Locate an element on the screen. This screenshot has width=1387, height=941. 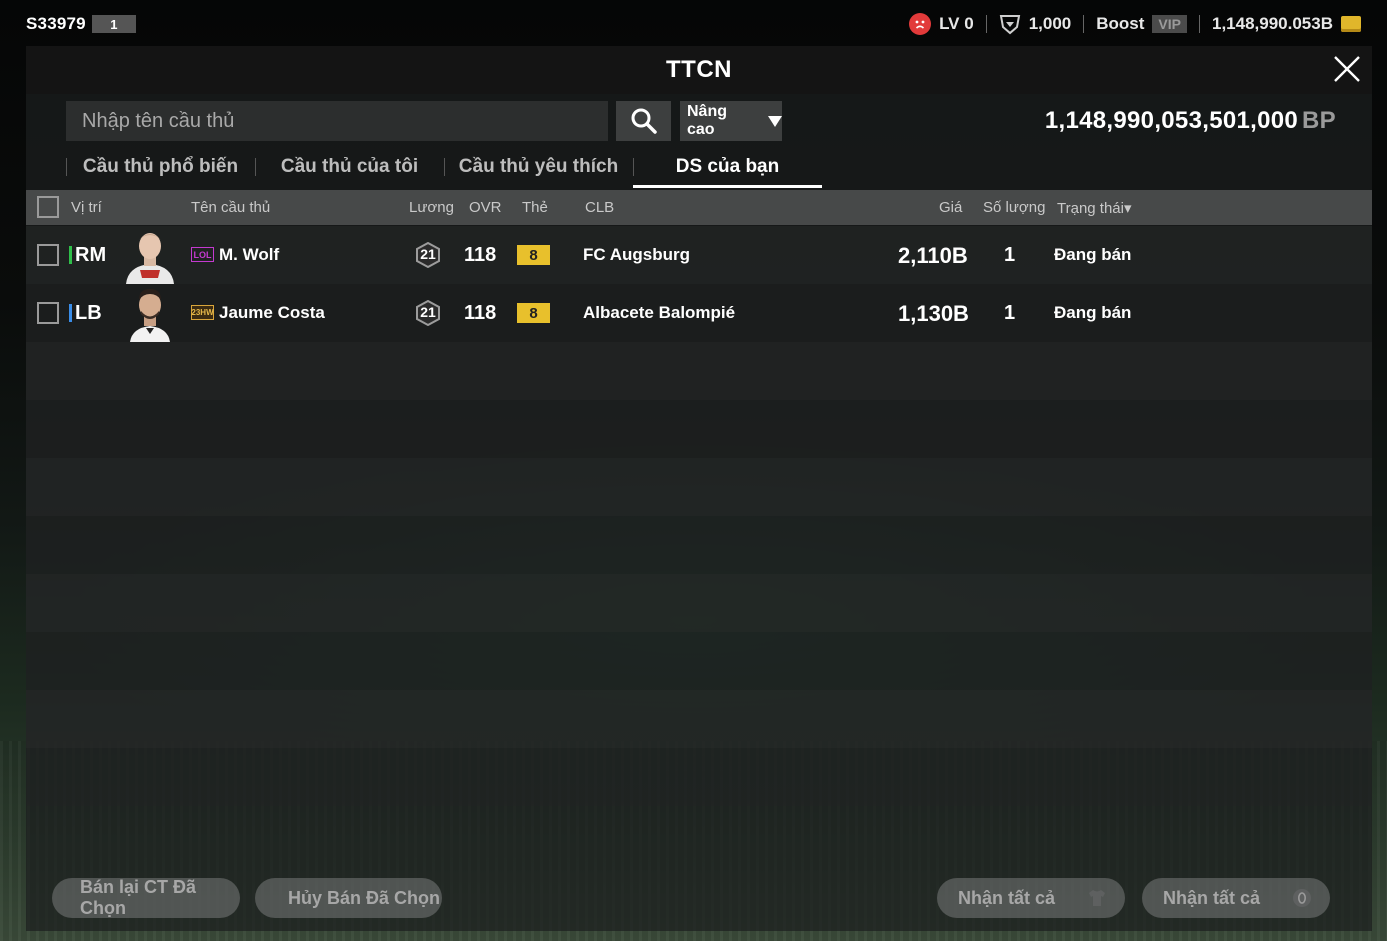
boost-label: Boost is located at coordinates (1120, 23).